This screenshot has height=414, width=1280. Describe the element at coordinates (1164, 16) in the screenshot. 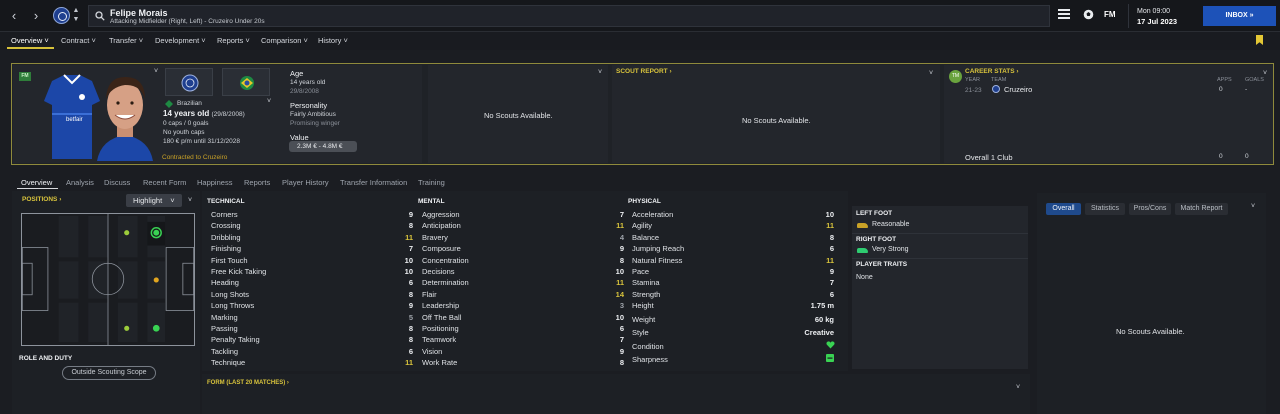

I see `date-box: Mon 09:00 17 Jul 2023` at that location.